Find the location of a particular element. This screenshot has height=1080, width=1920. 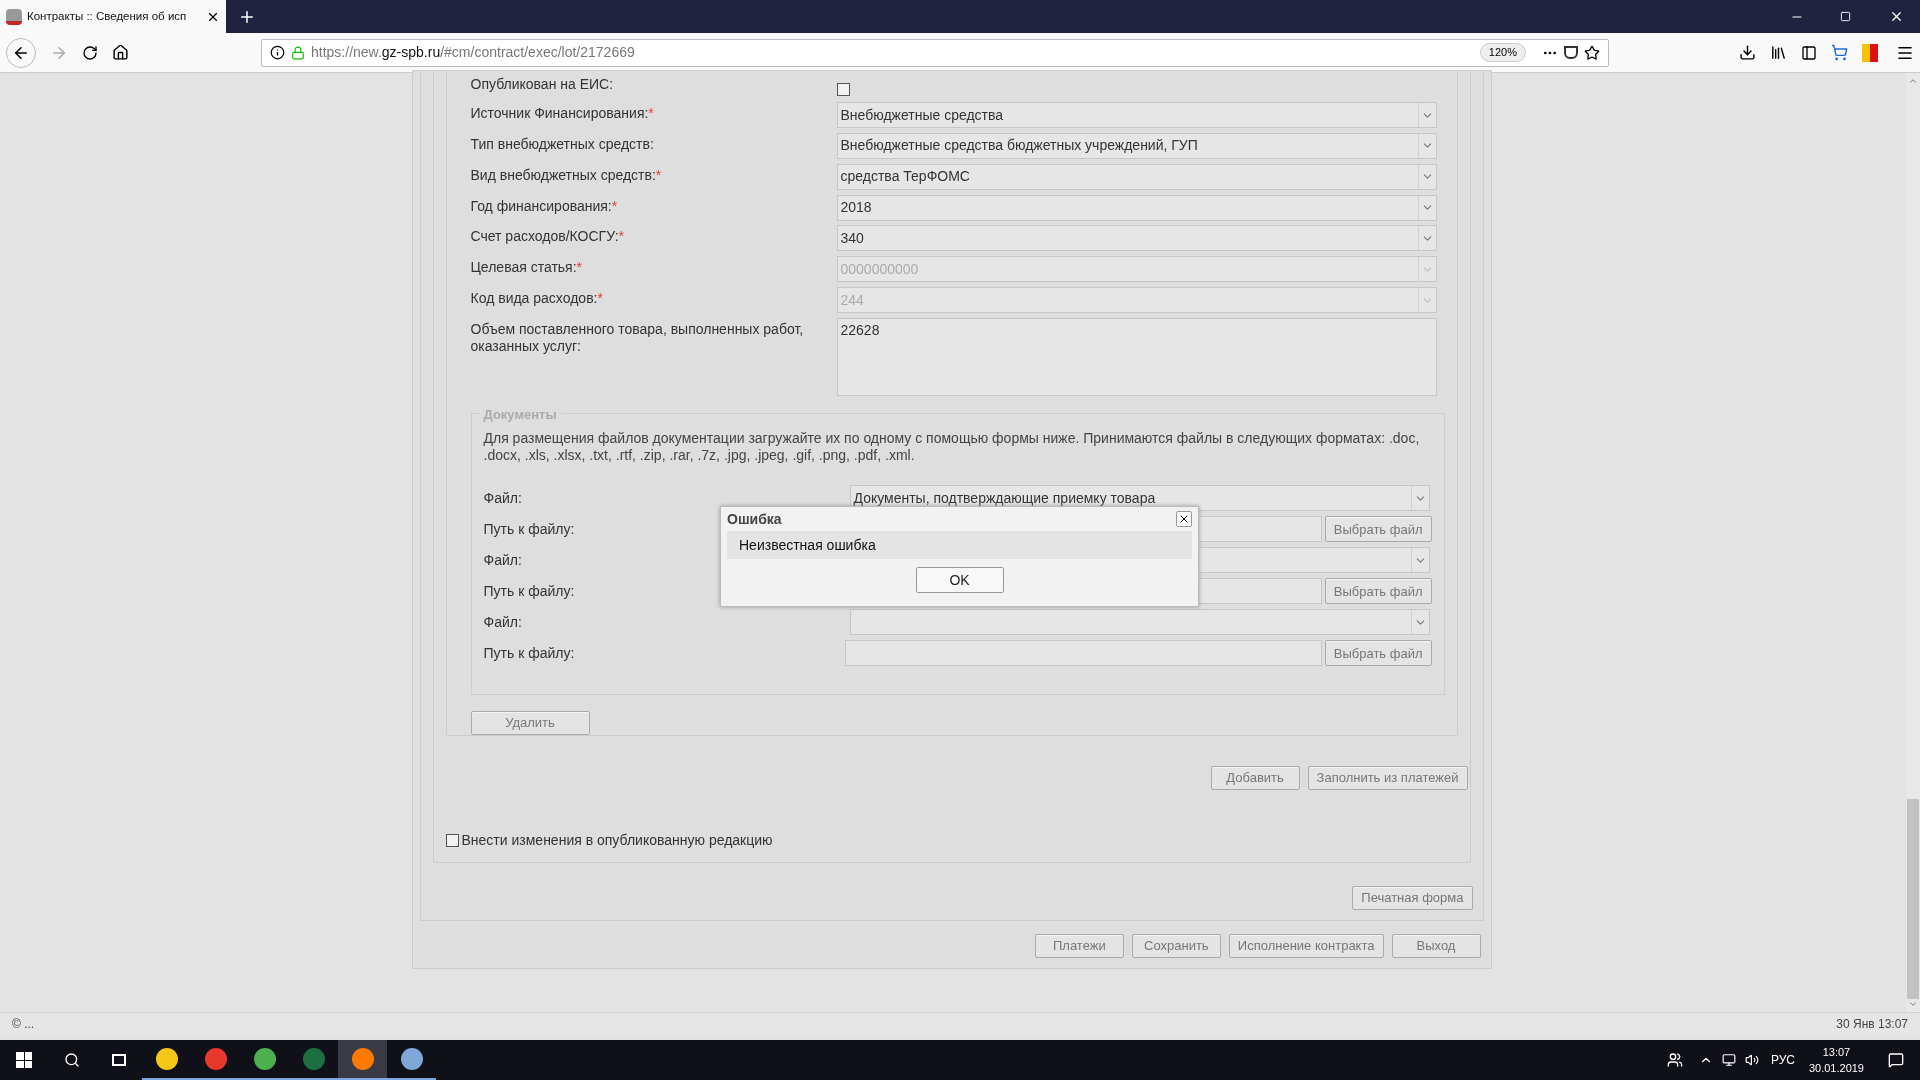

tab-title: Контракты :: Сведения об исп is located at coordinates (107, 16).